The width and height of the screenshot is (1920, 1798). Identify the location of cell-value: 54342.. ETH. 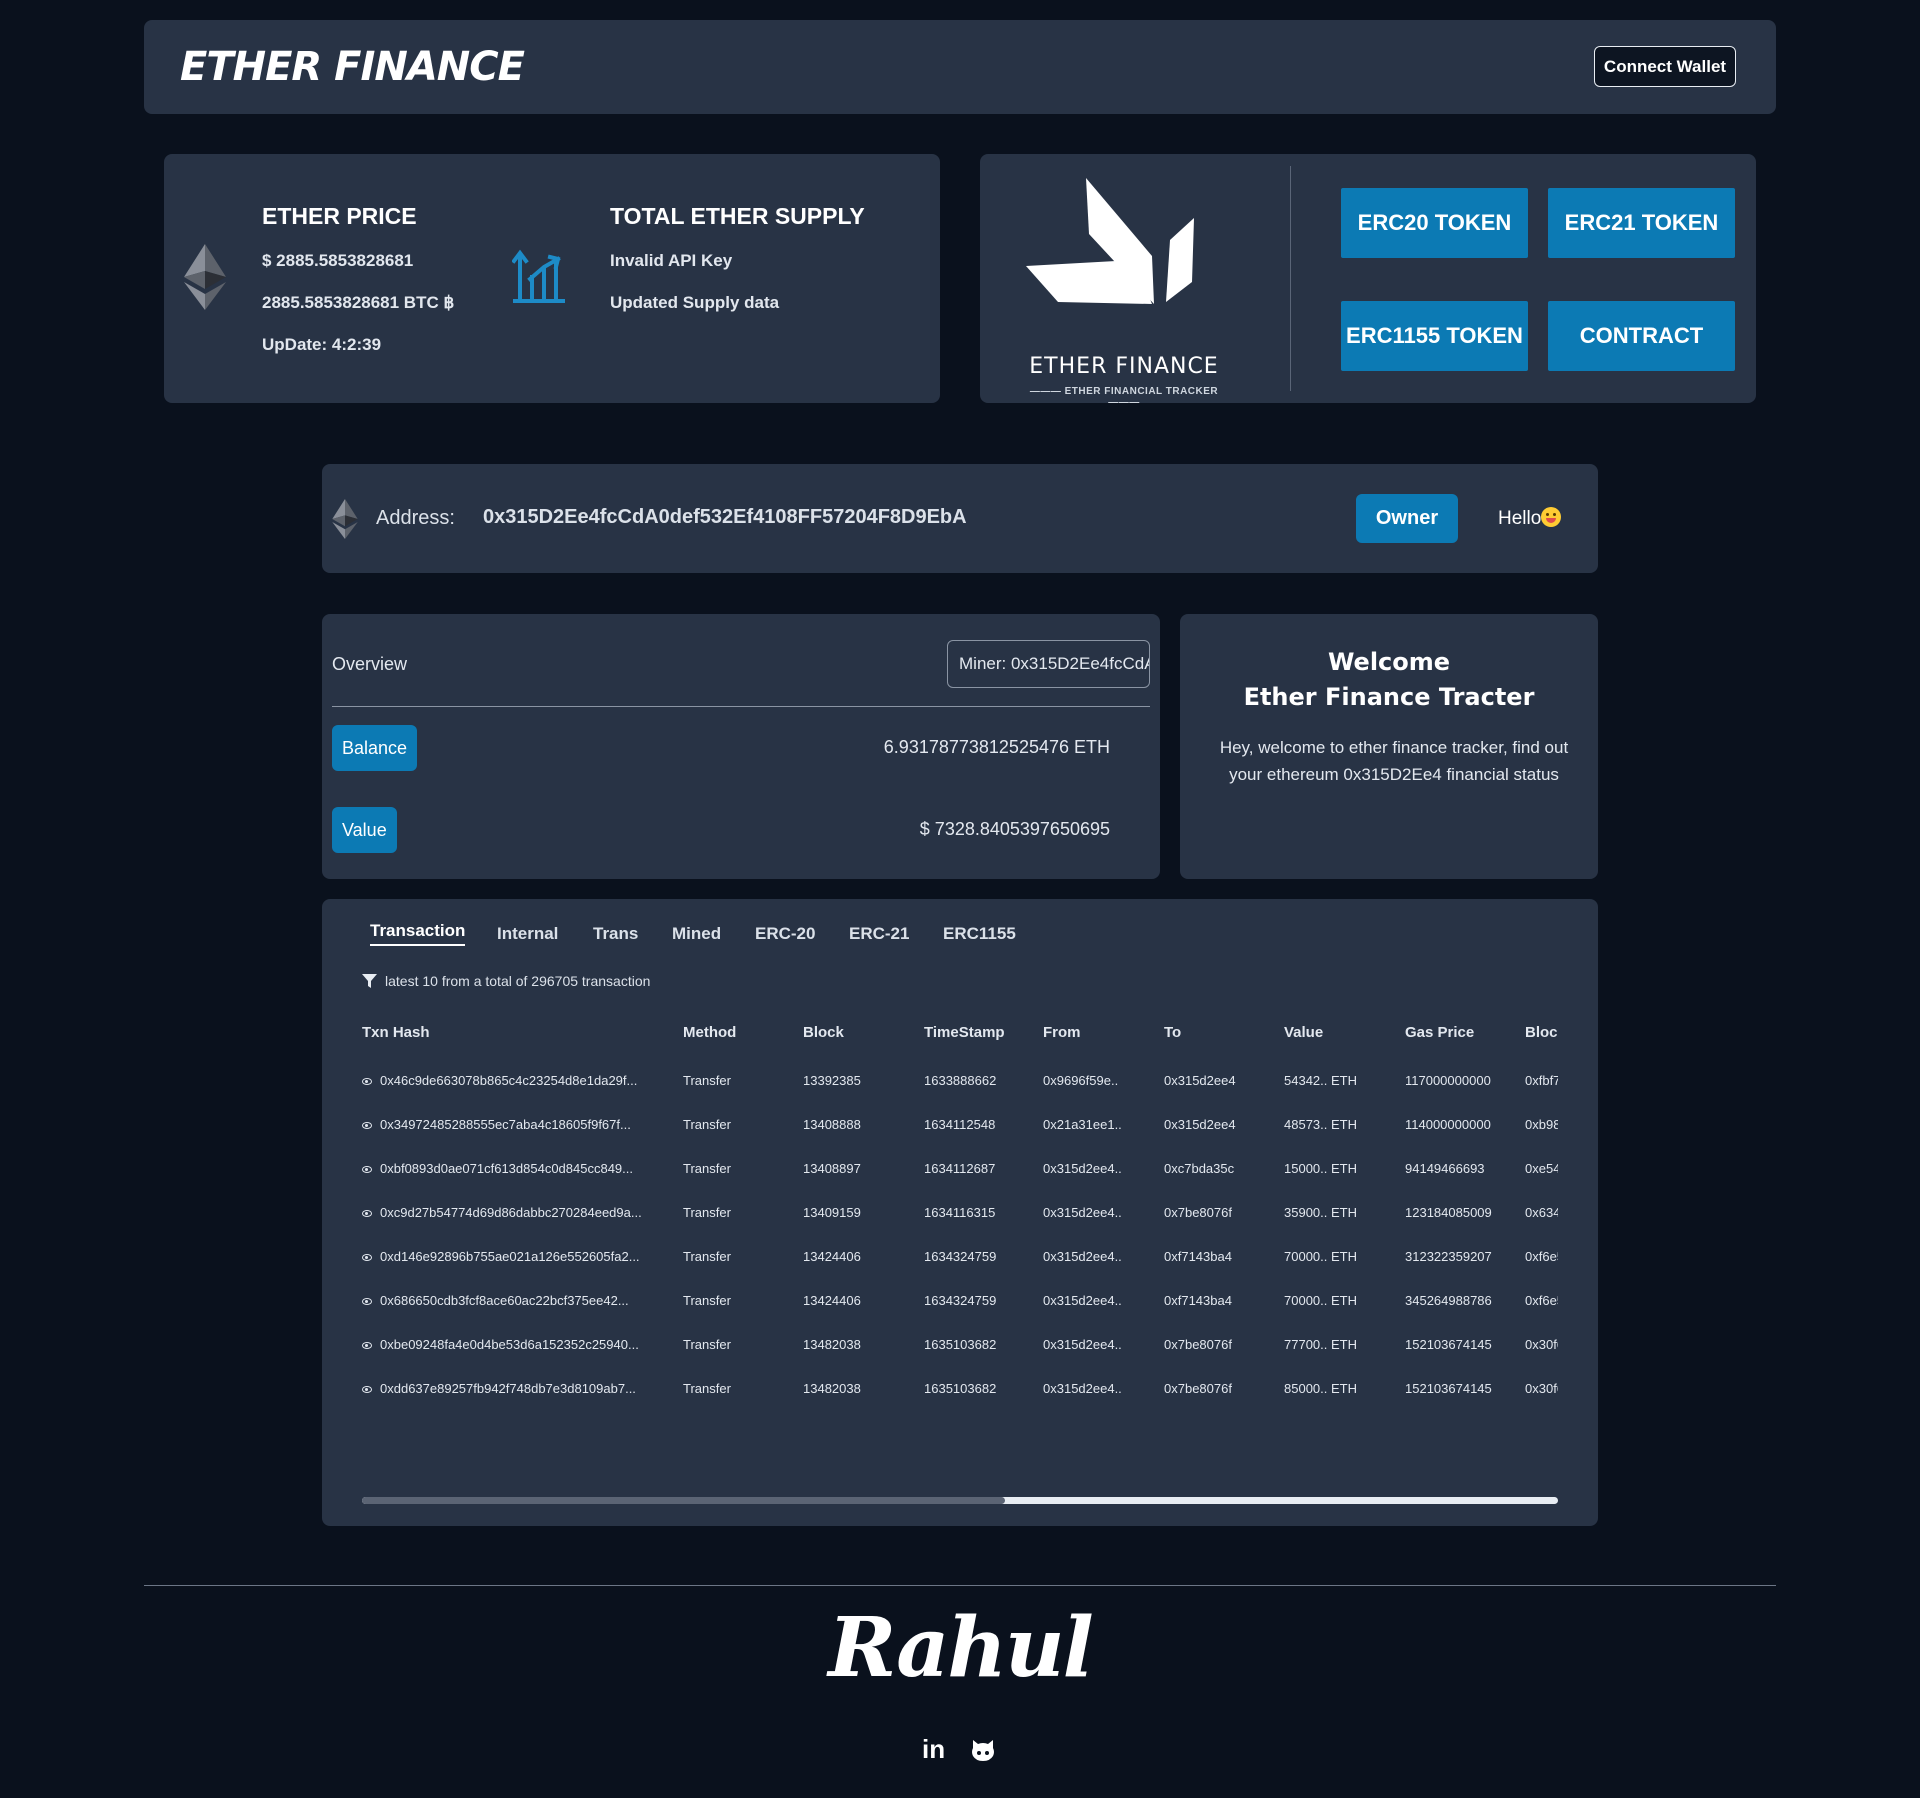
(1320, 1080).